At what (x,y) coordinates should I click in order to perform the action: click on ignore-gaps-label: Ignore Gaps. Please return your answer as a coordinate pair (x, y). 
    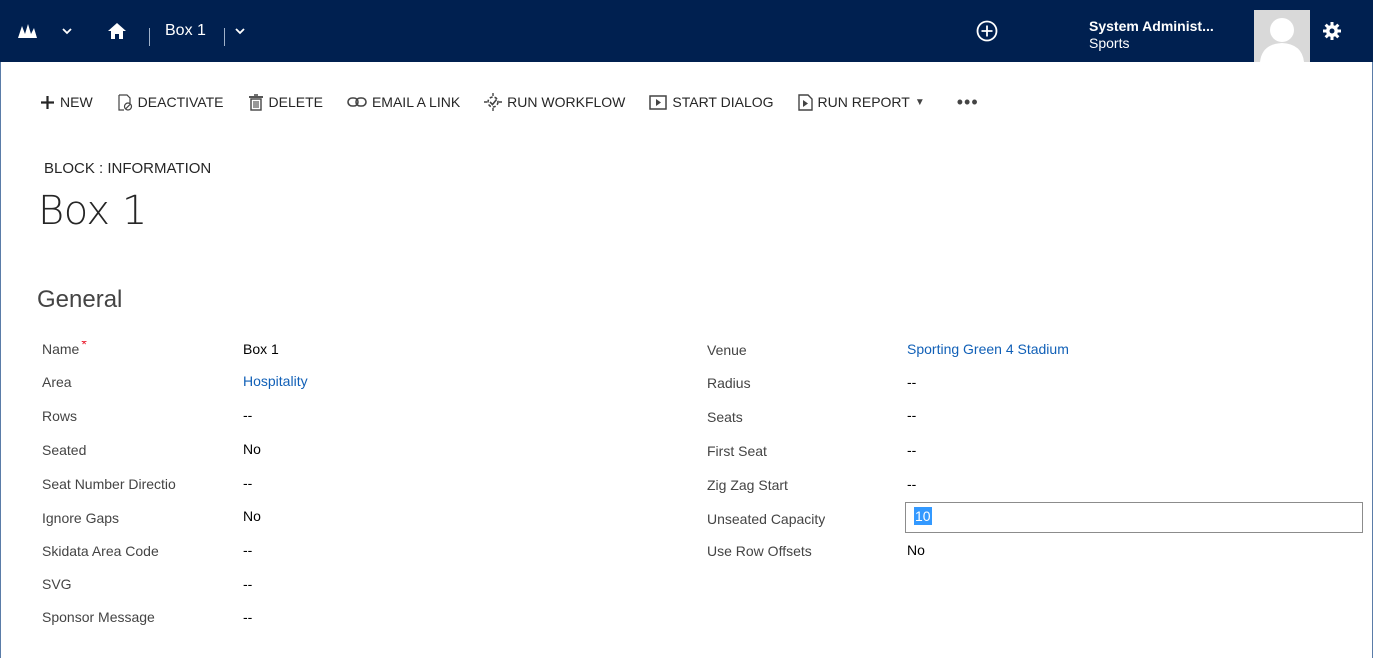
    Looking at the image, I should click on (81, 518).